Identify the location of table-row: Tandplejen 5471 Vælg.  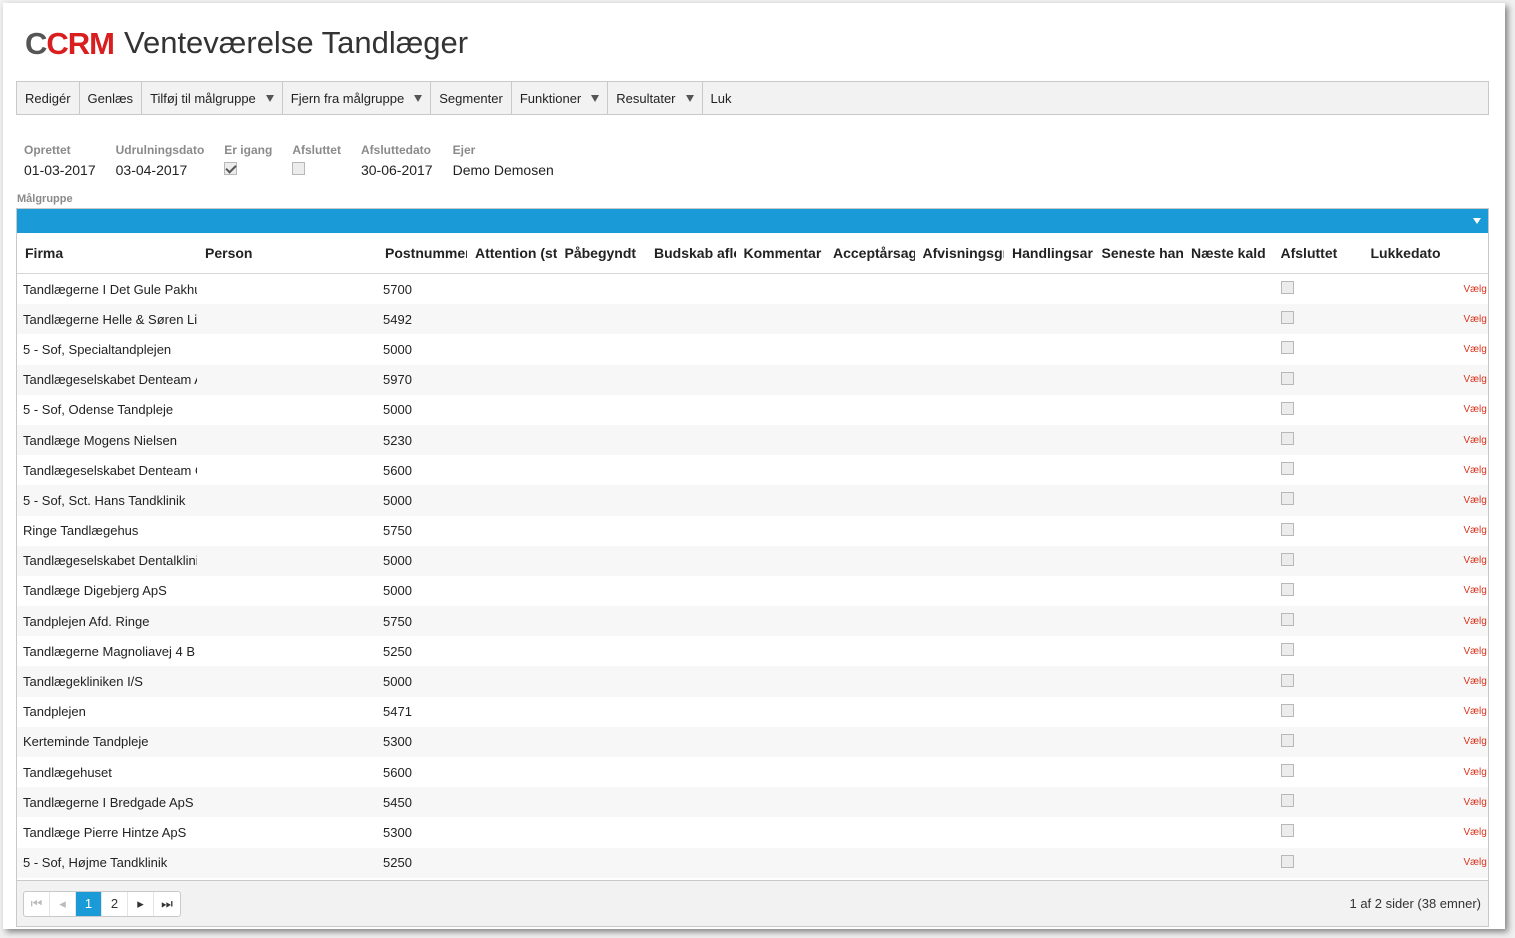
(752, 712).